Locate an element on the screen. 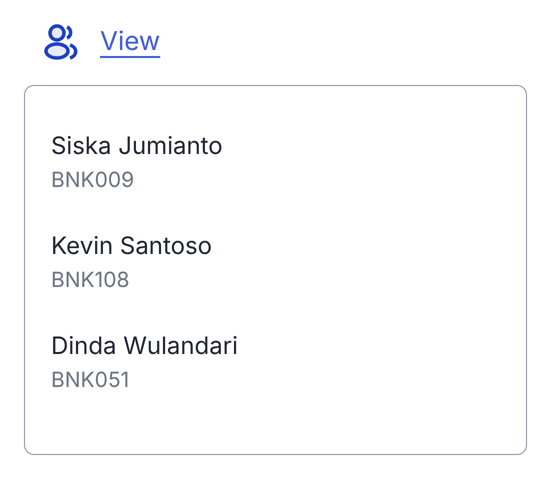 This screenshot has width=536, height=477. person-code: BNK051 is located at coordinates (90, 381).